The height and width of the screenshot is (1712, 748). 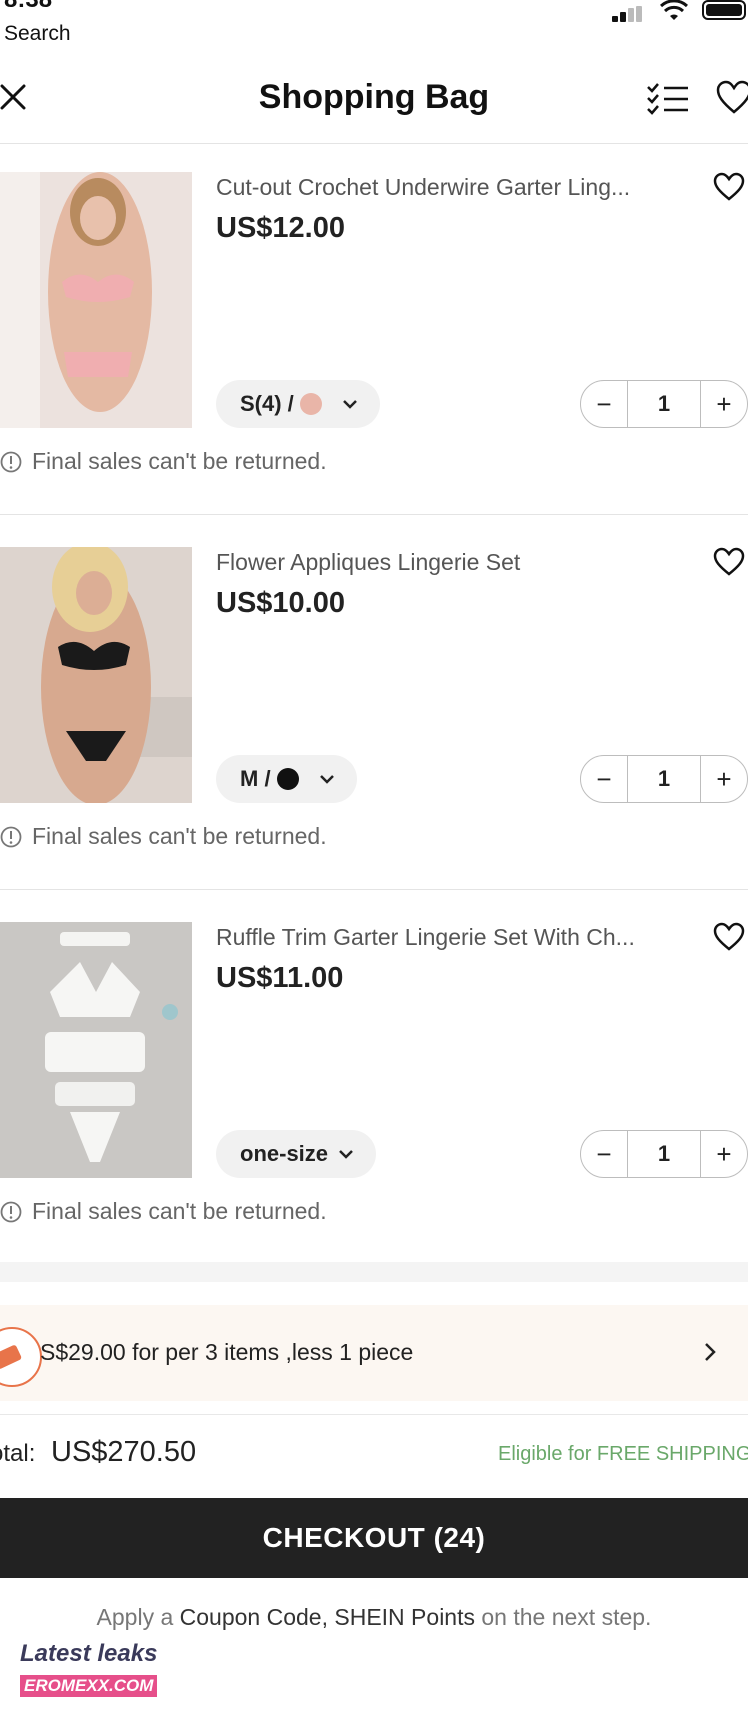 I want to click on variant-label: S(4) /, so click(x=267, y=403).